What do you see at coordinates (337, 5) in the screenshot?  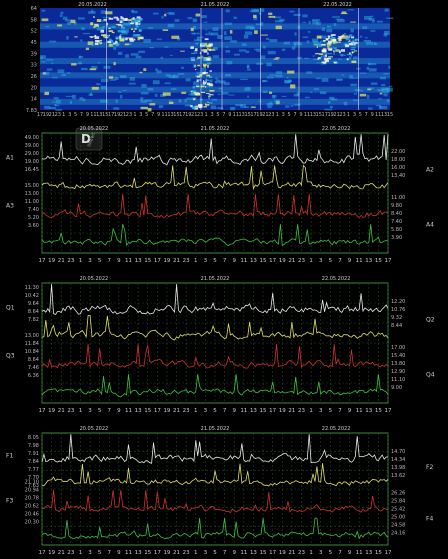 I see `spectrogram-date: 22.05.2022` at bounding box center [337, 5].